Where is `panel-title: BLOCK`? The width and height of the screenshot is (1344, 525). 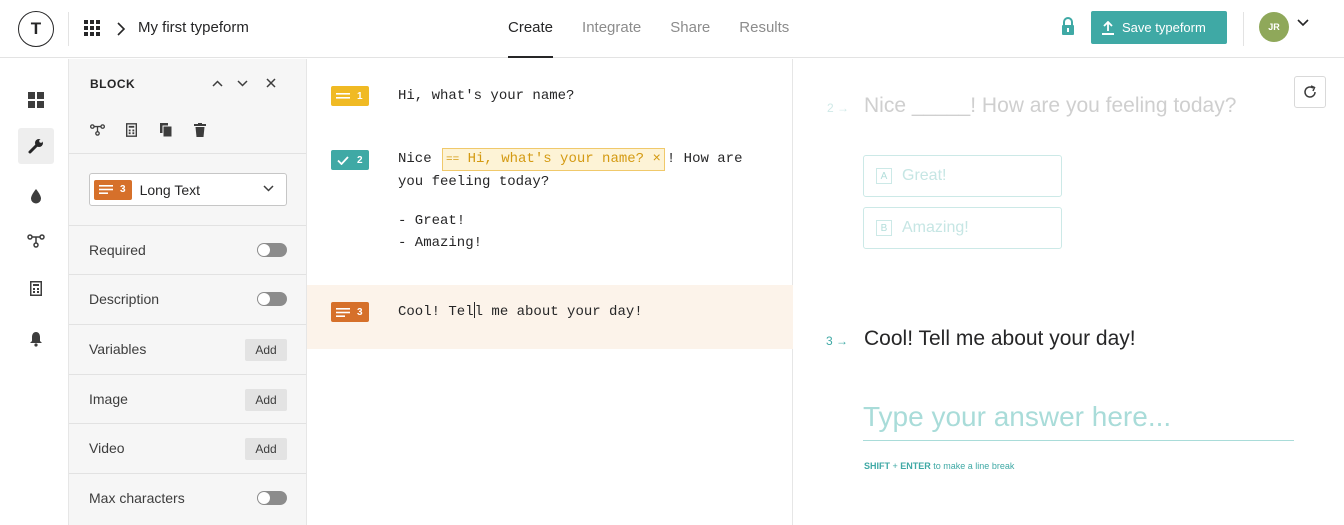 panel-title: BLOCK is located at coordinates (113, 84).